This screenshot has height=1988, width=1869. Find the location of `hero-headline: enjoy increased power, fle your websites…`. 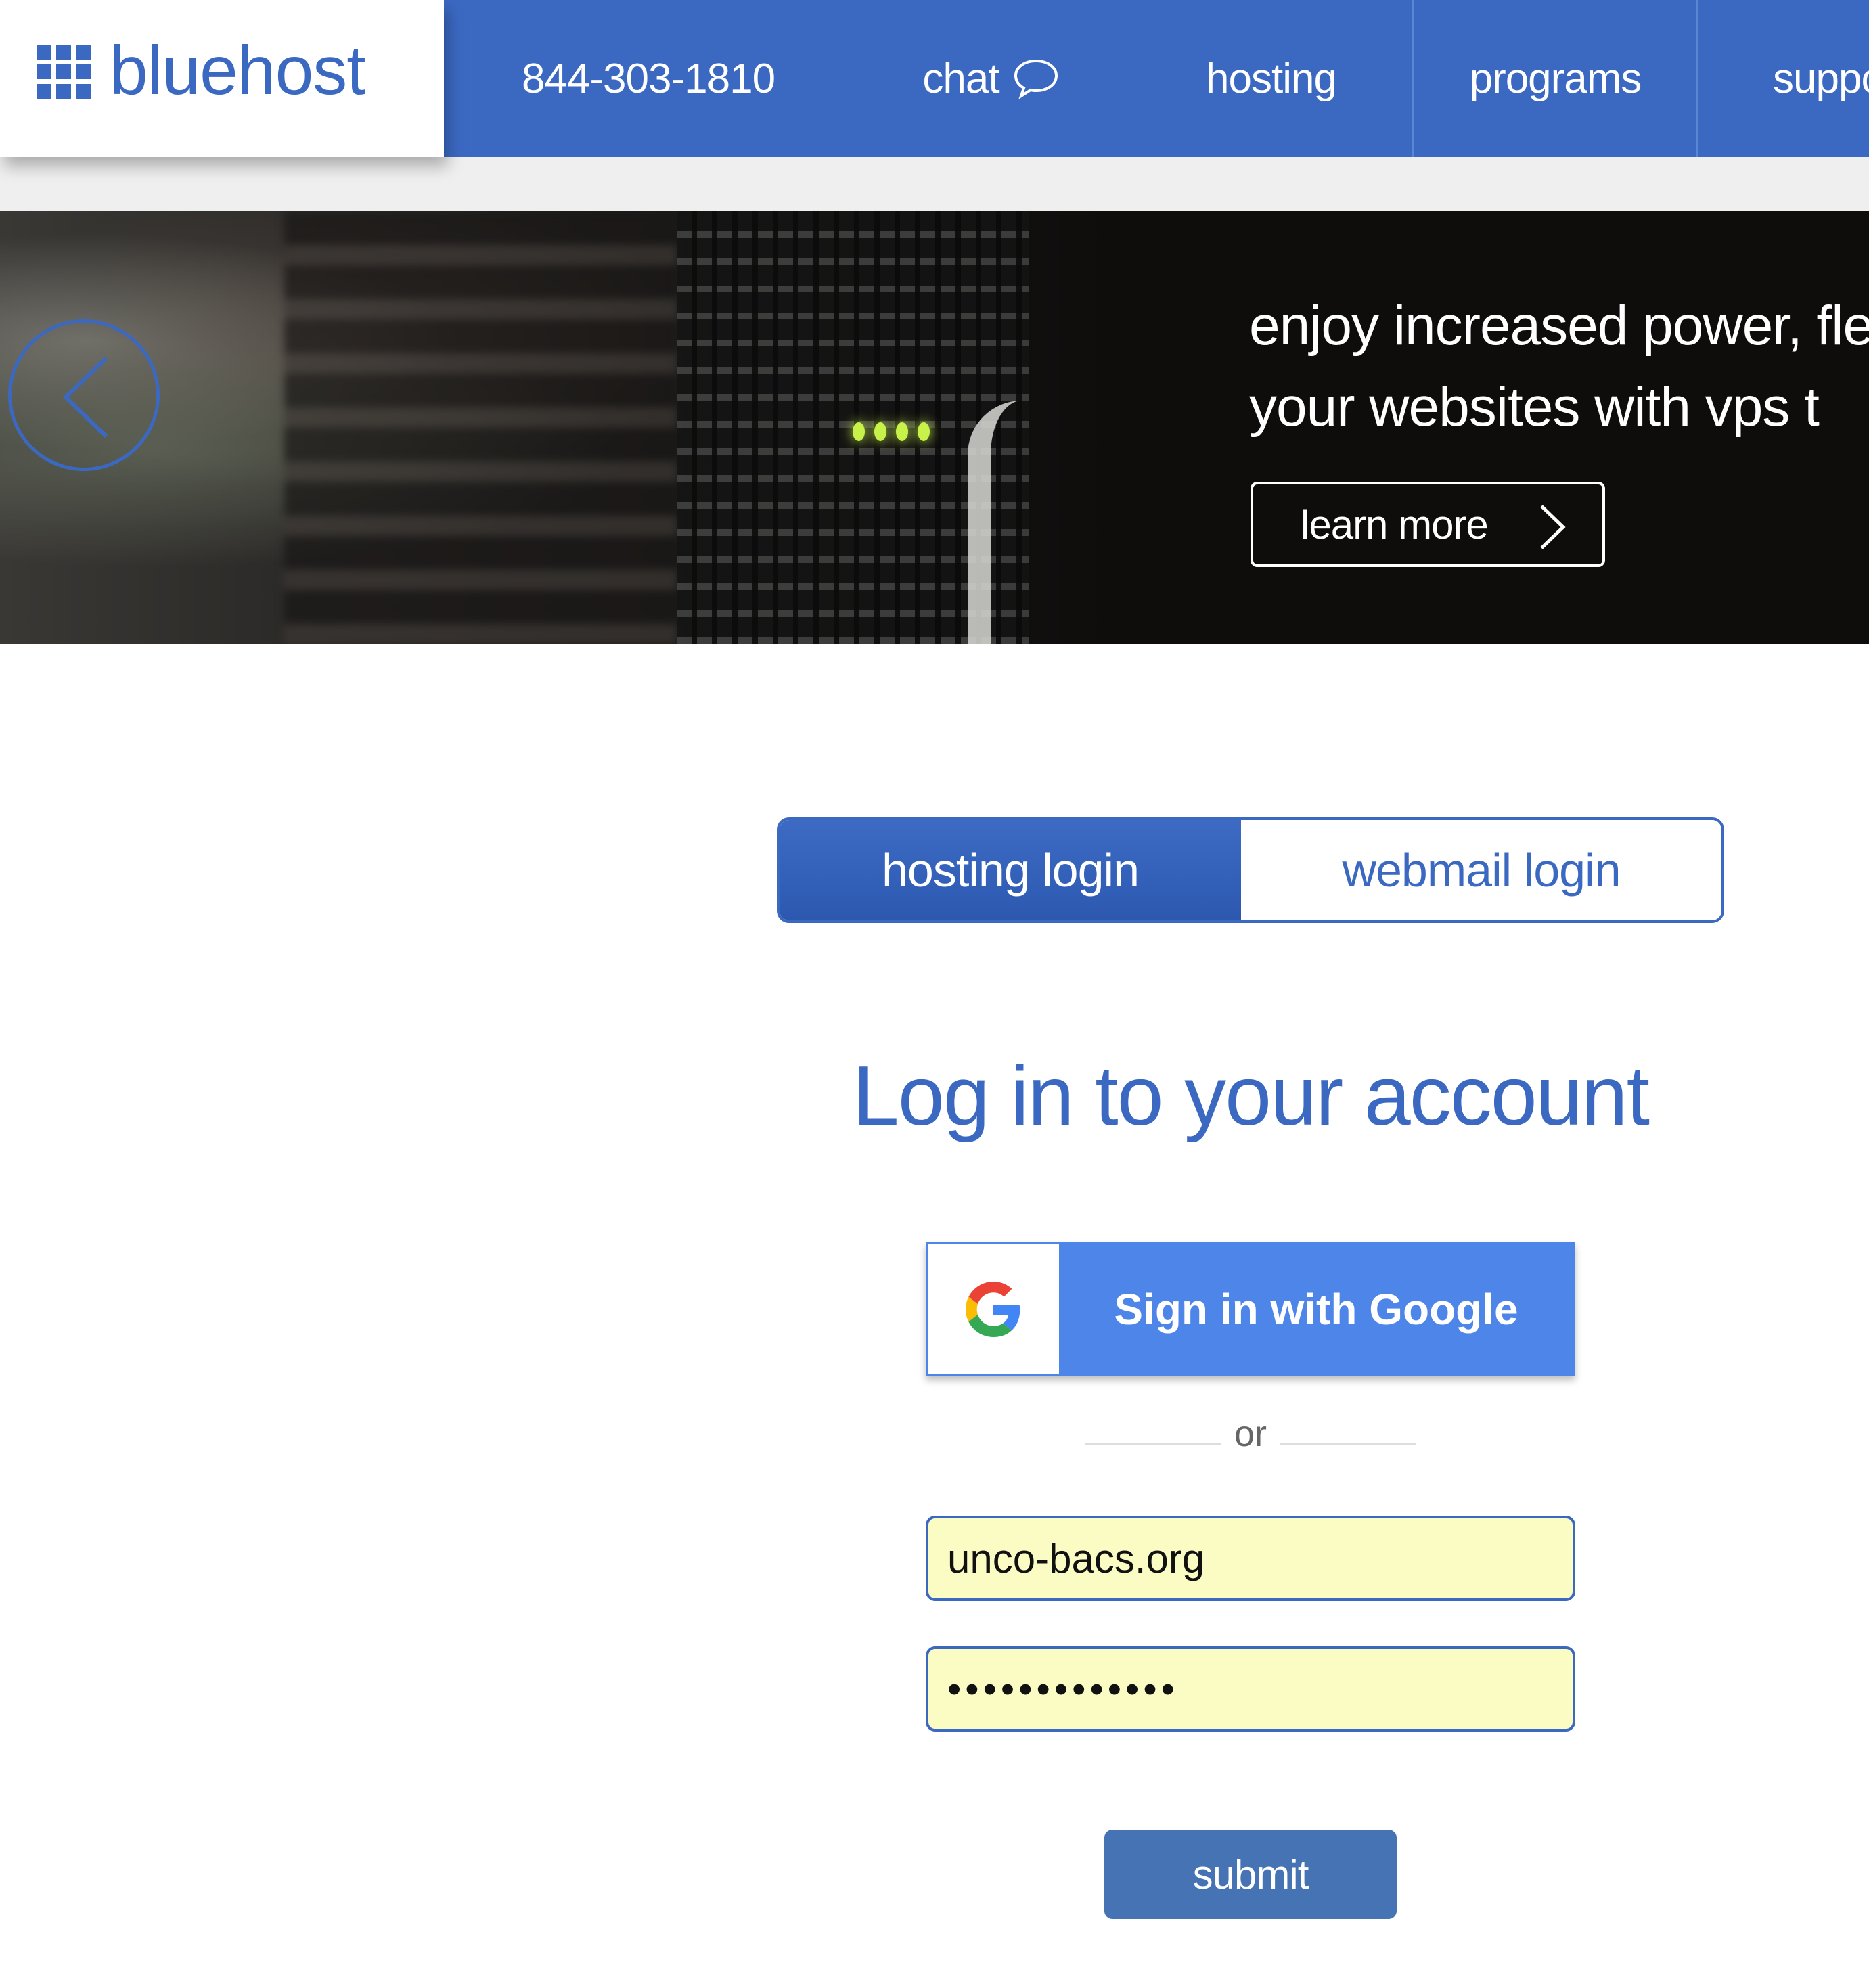

hero-headline: enjoy increased power, fle your websites… is located at coordinates (1559, 367).